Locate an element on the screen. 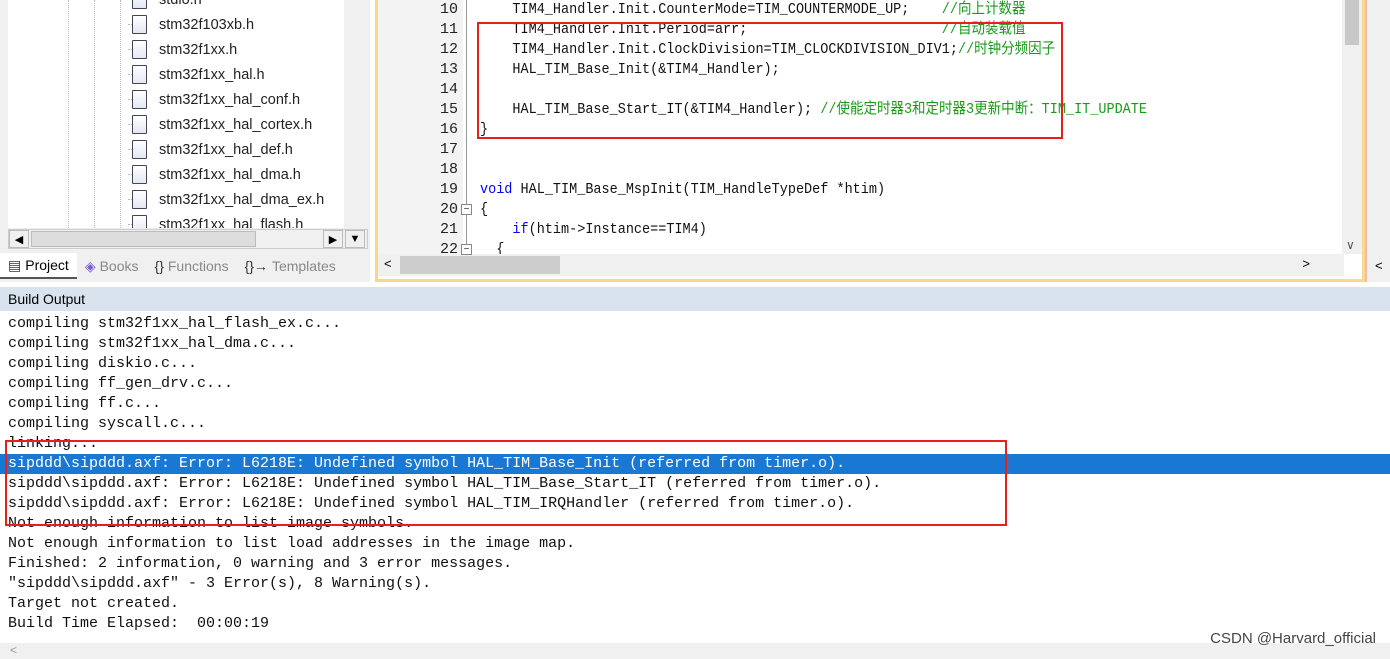 The height and width of the screenshot is (659, 1390). editor-vertical-scrollbar: ∨ is located at coordinates (1352, 127).